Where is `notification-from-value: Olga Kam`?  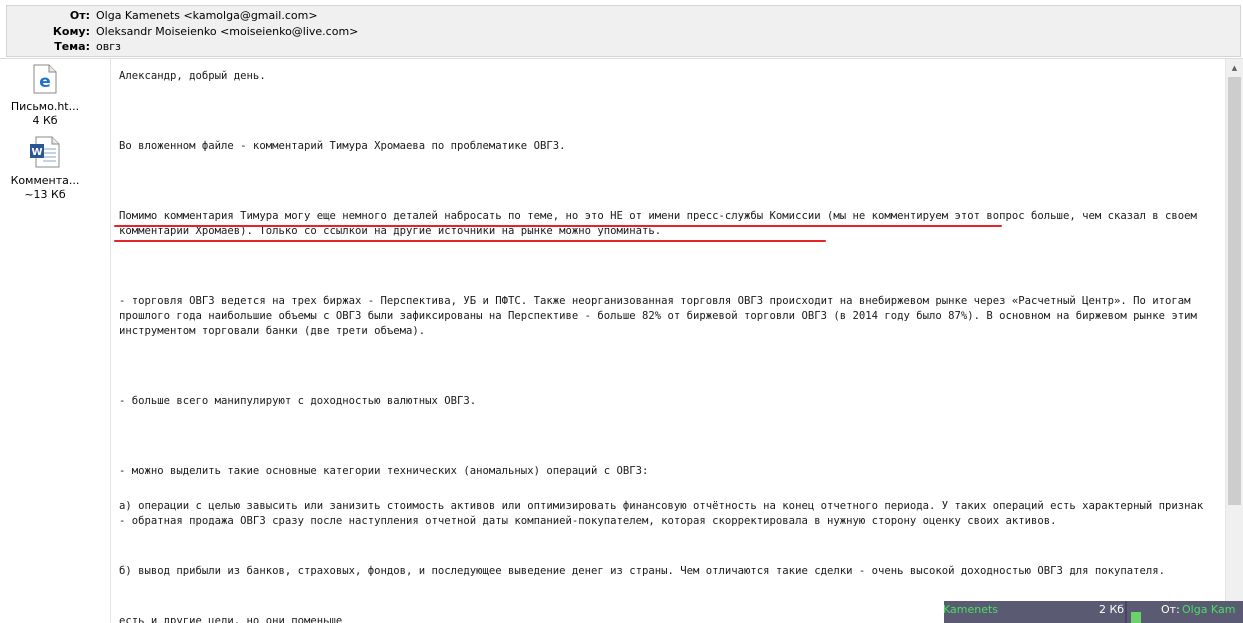 notification-from-value: Olga Kam is located at coordinates (1209, 609).